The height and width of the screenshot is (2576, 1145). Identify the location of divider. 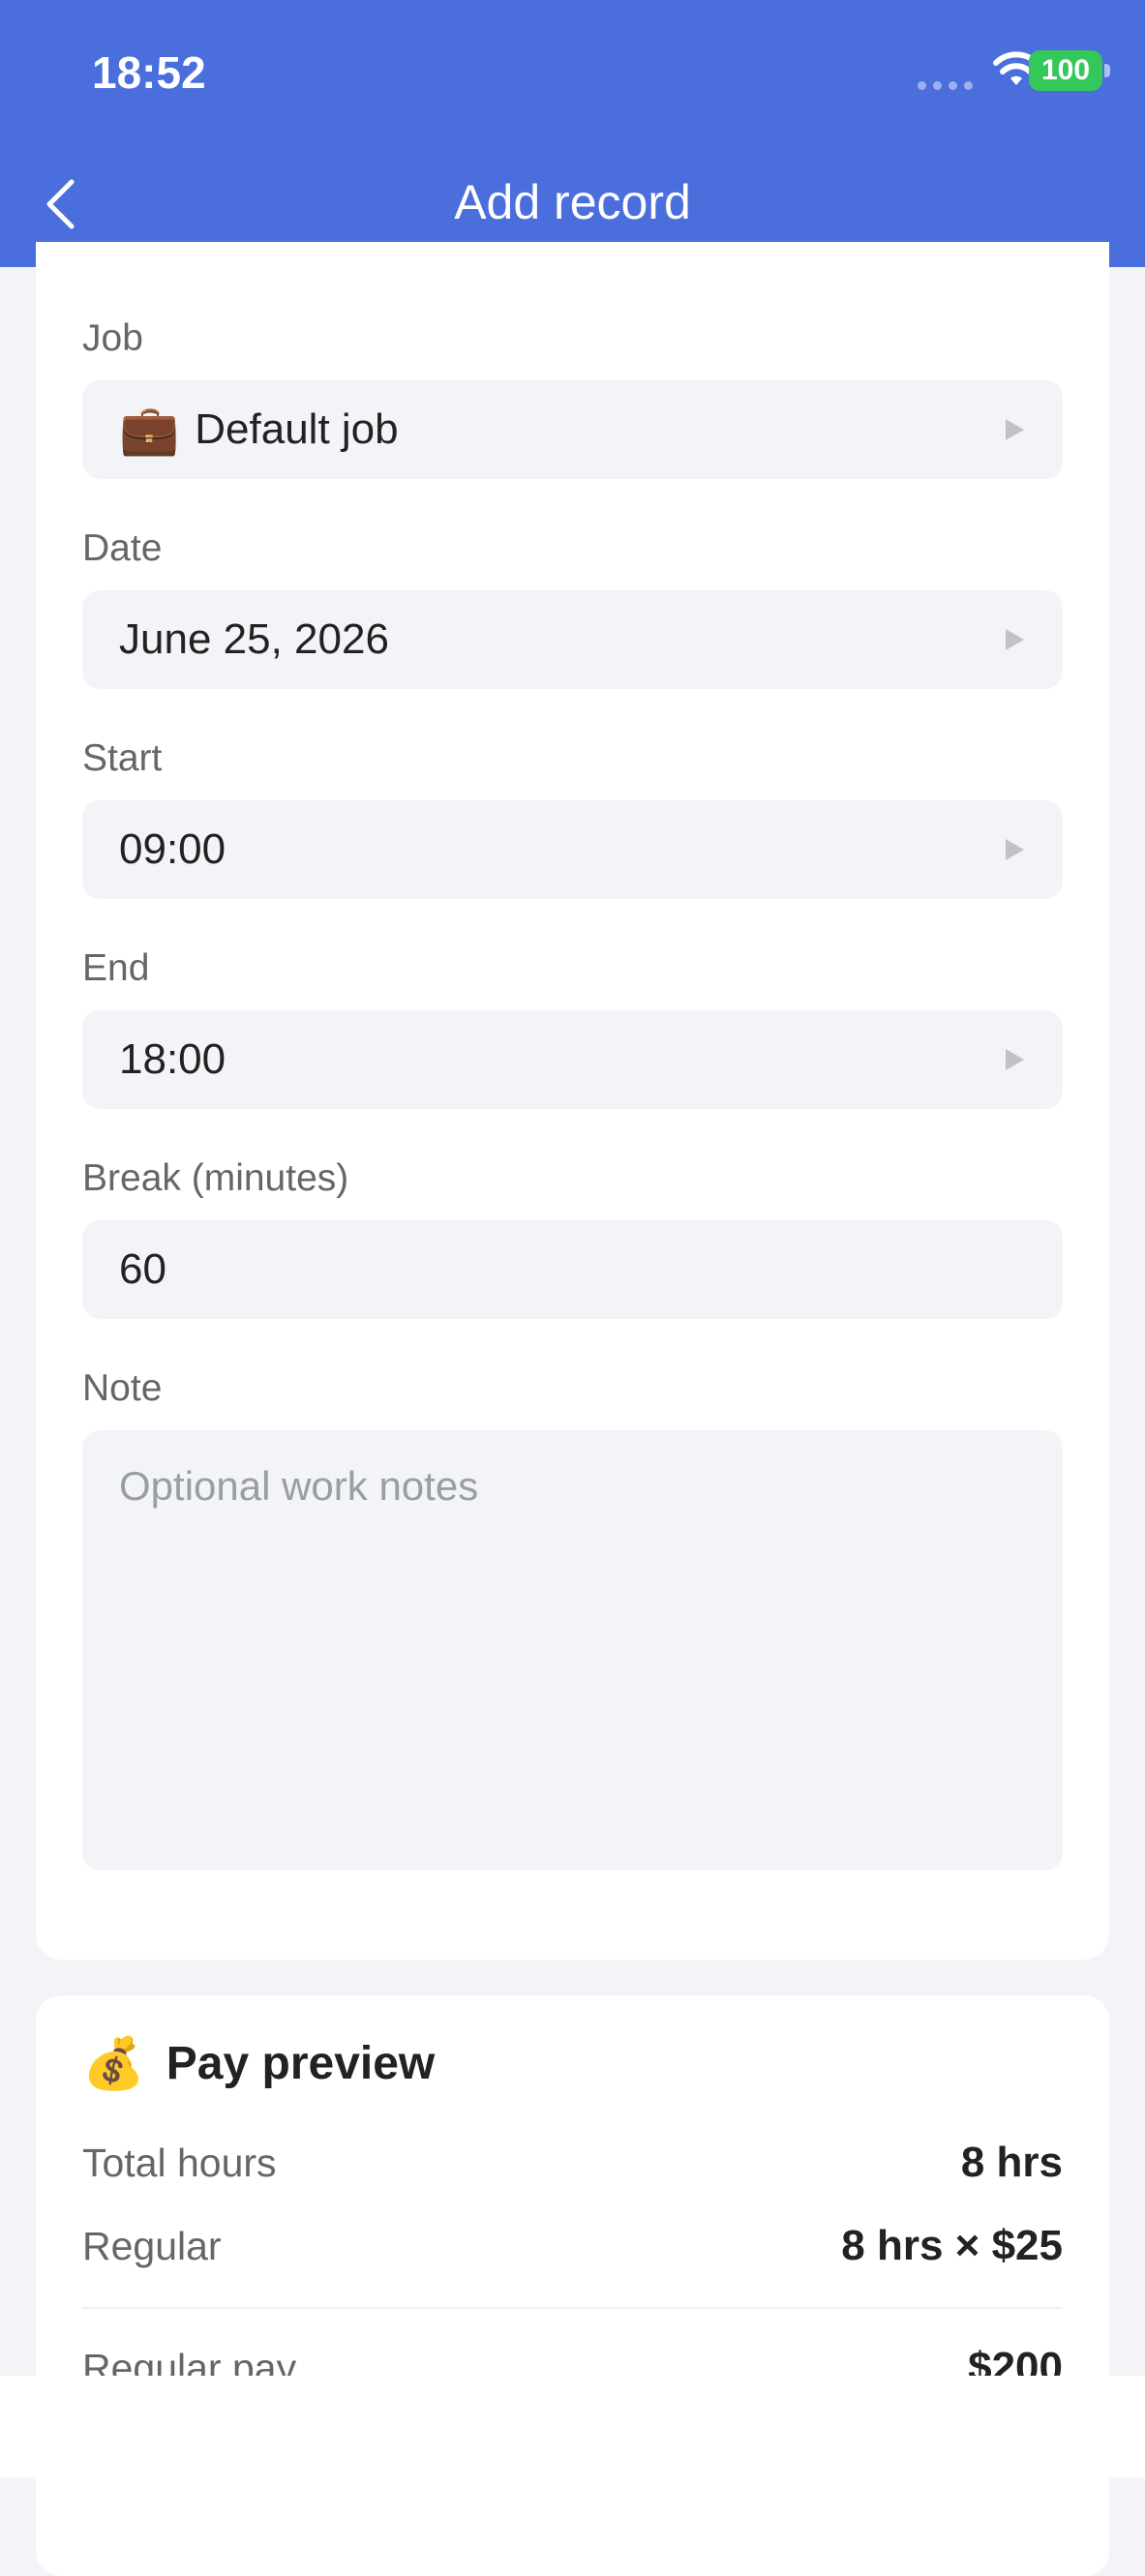
(572, 2308).